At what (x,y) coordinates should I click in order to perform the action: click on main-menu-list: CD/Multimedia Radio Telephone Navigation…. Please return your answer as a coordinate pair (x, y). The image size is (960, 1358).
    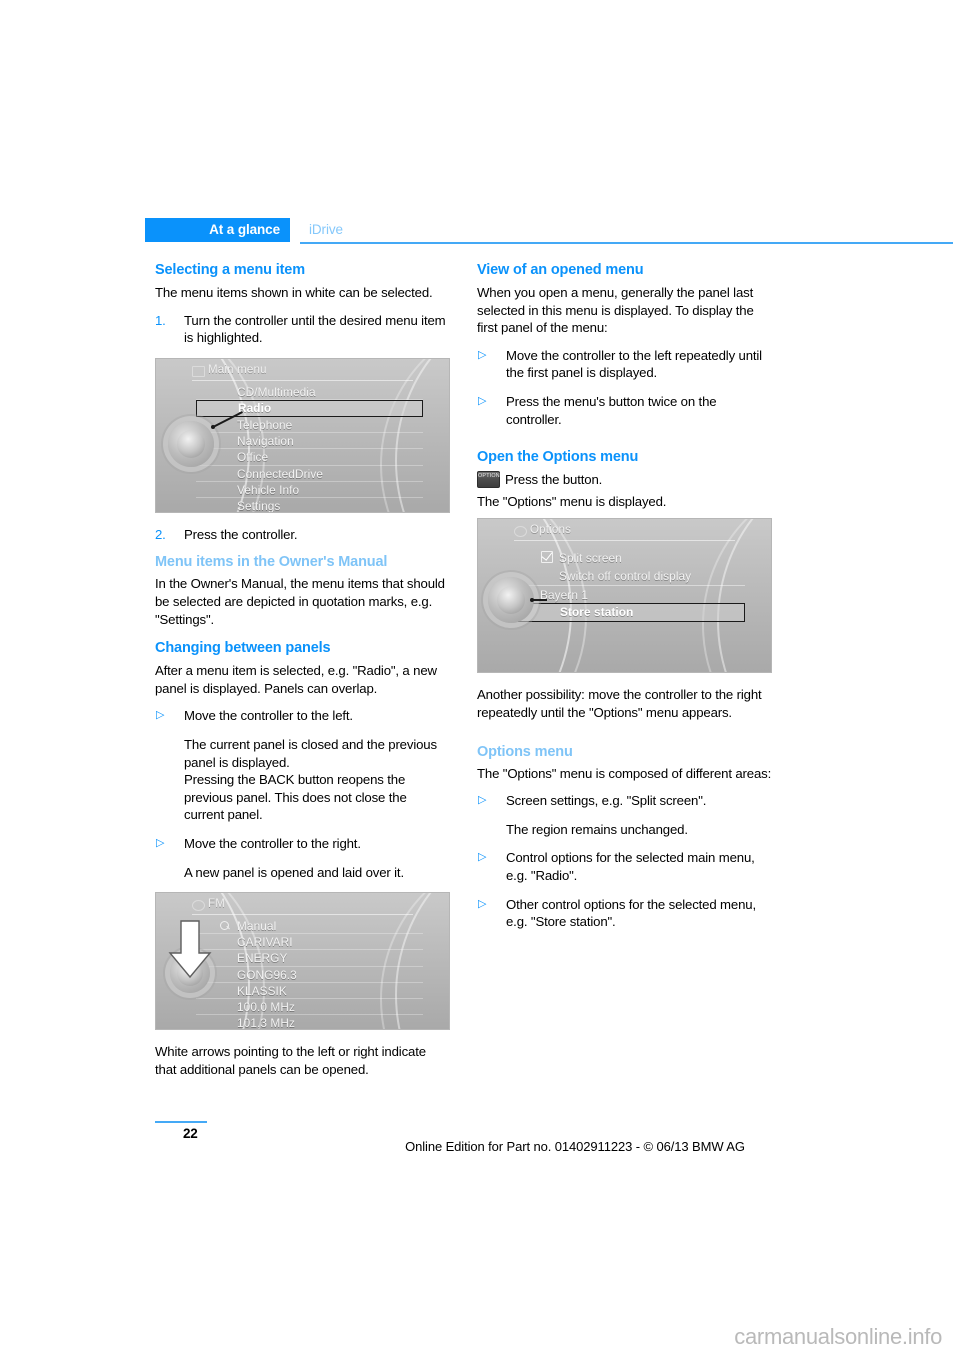
    Looking at the image, I should click on (309, 448).